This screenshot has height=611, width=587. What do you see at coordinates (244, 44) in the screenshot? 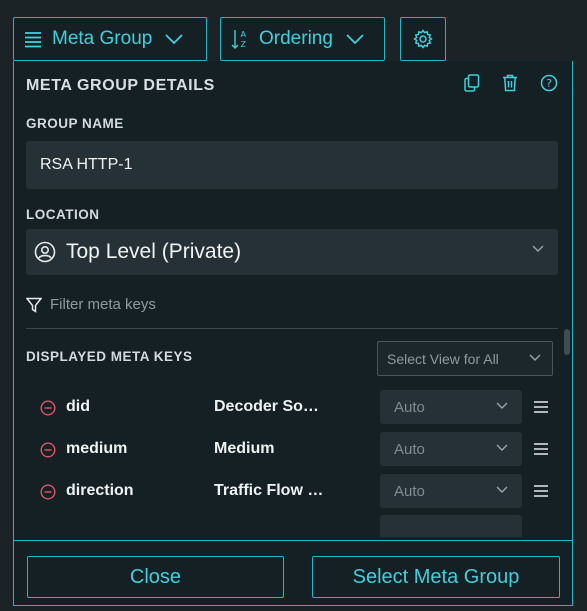
I see `svg-text: Z` at bounding box center [244, 44].